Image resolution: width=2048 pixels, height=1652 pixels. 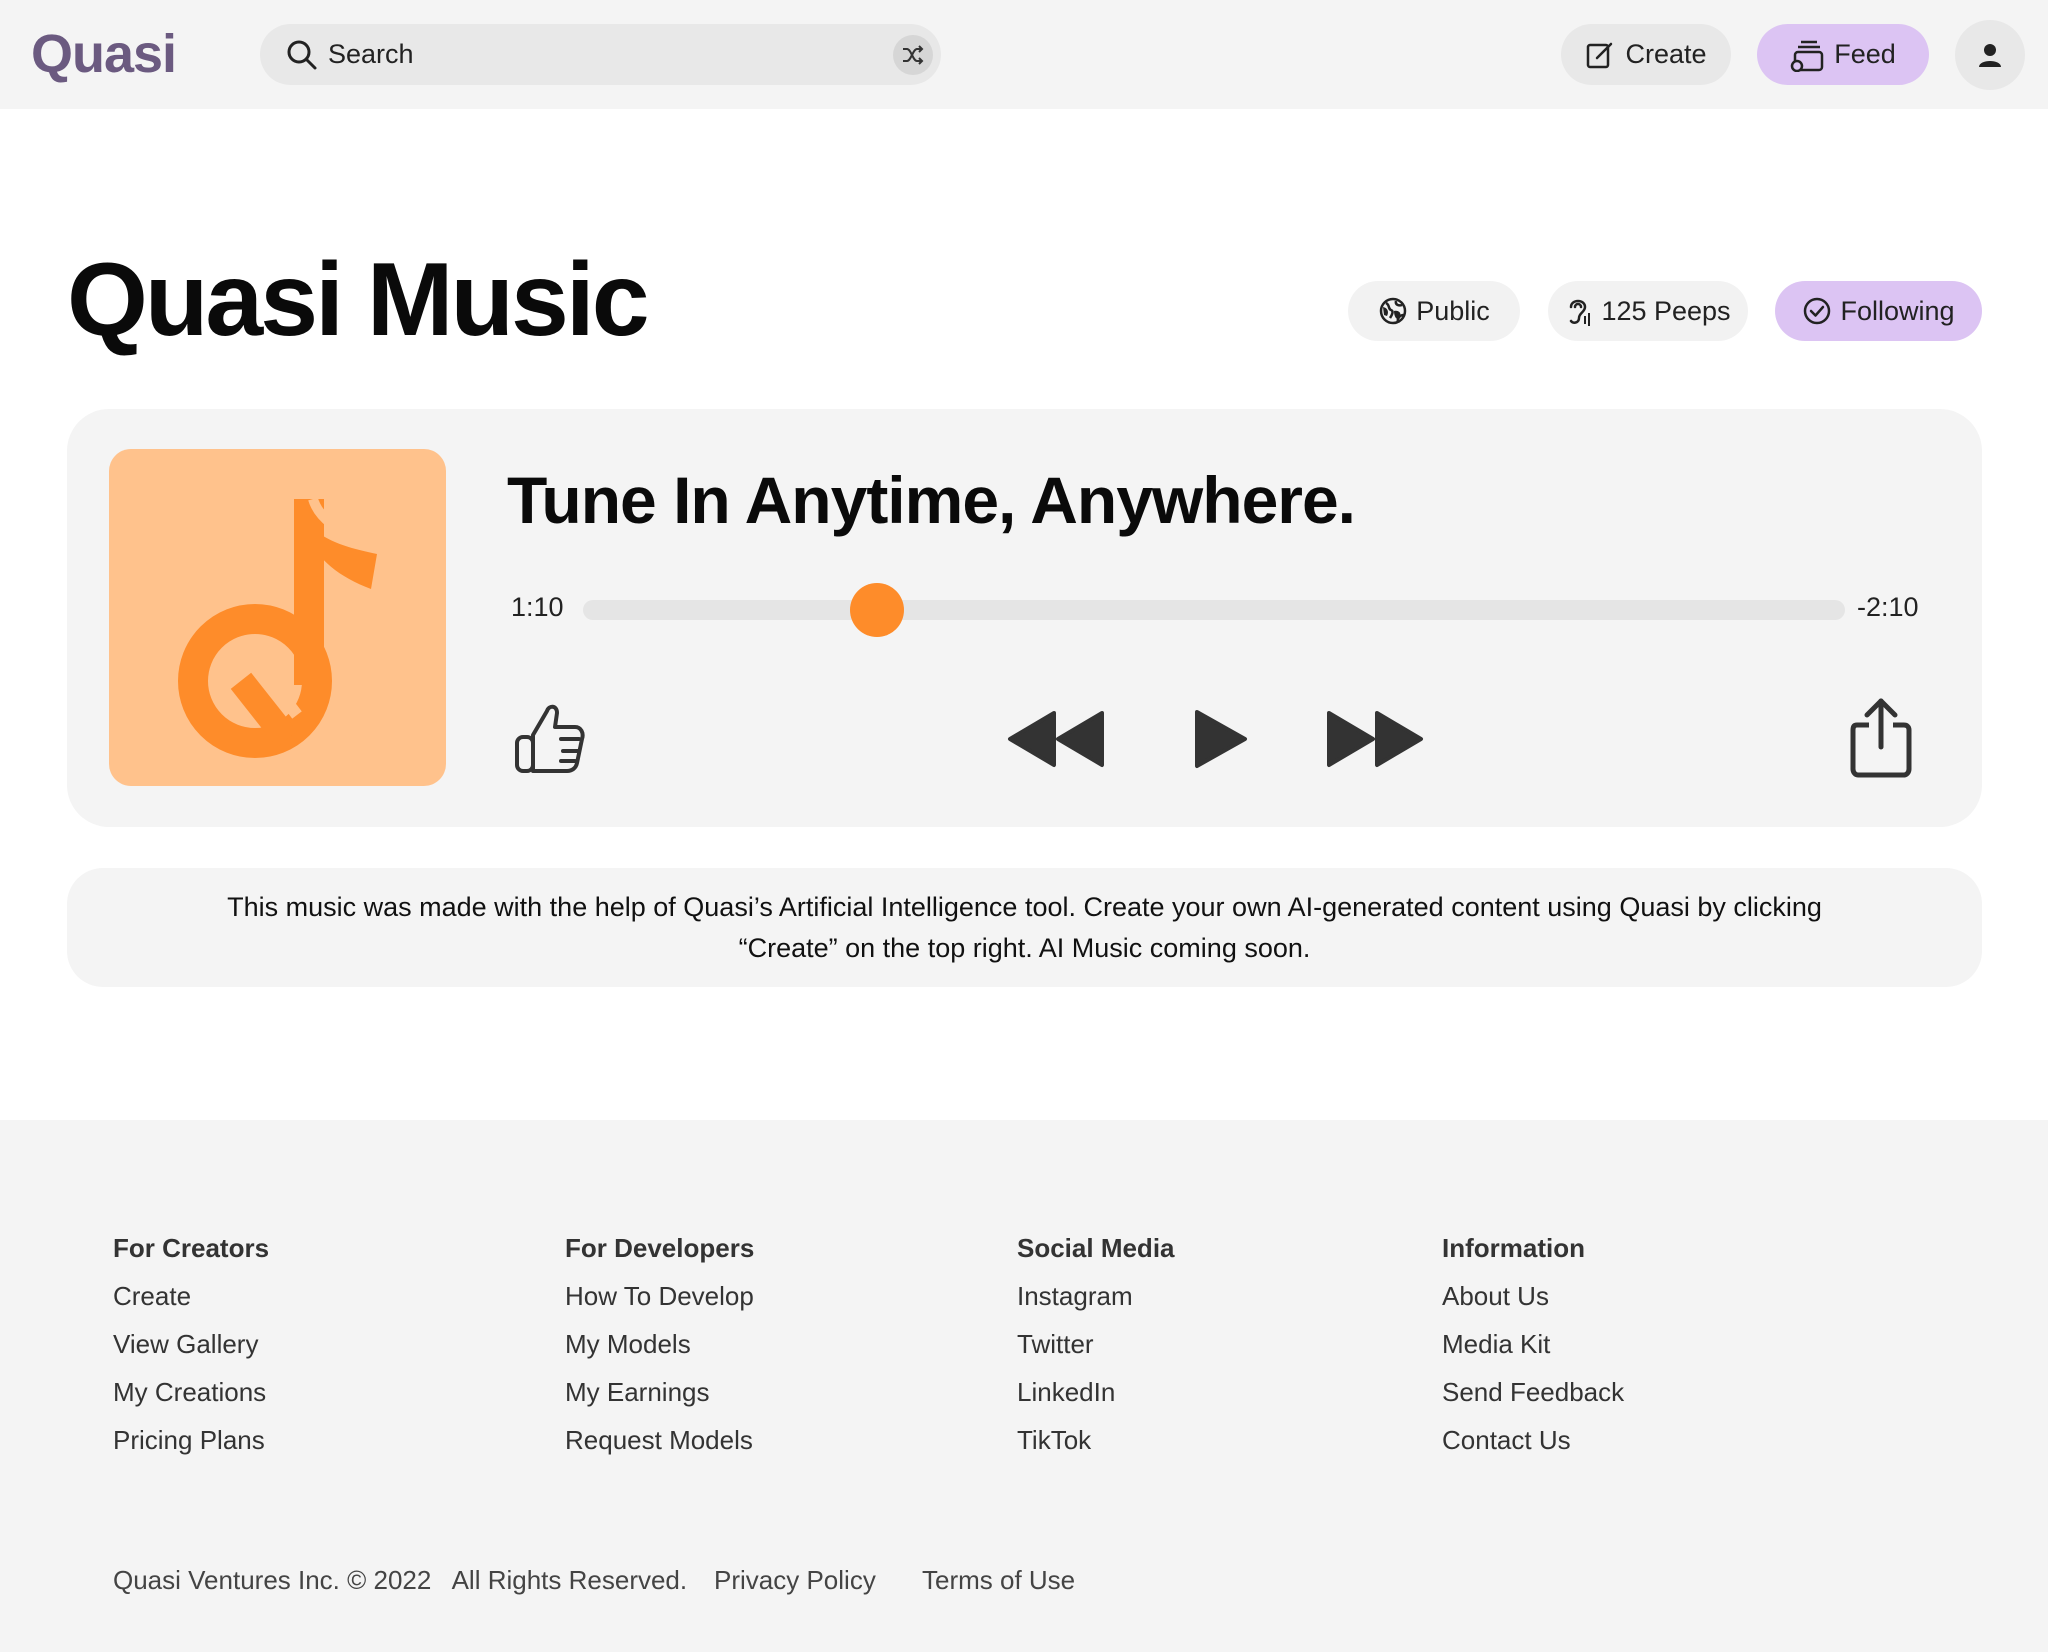 I want to click on user-icon, so click(x=1990, y=55).